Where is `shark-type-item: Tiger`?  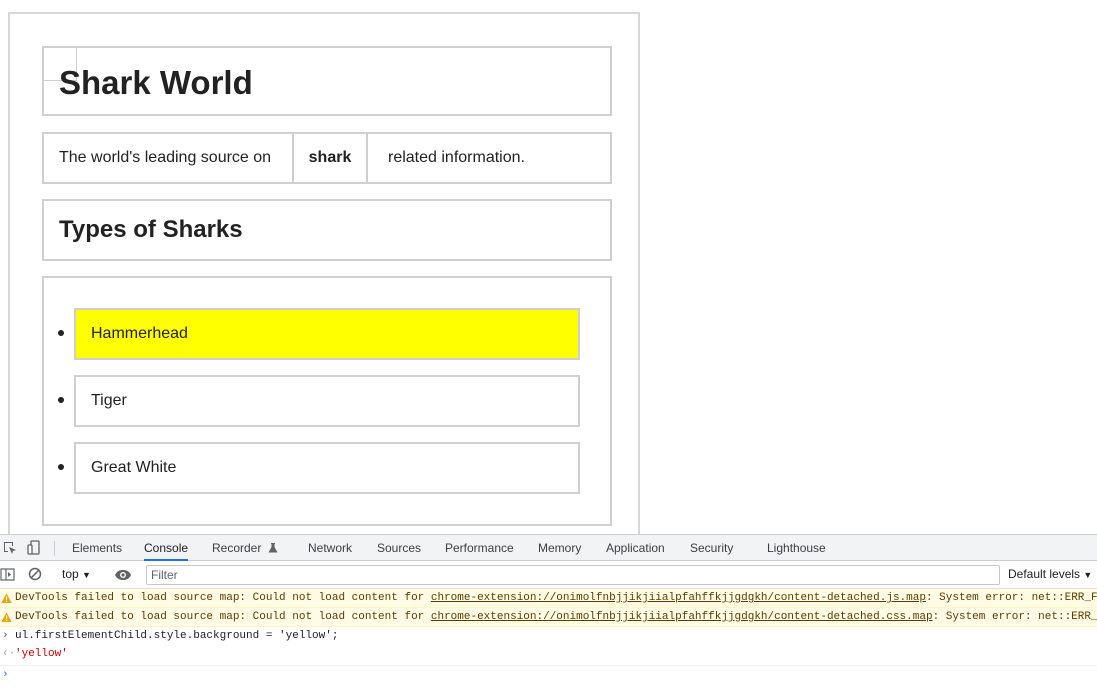
shark-type-item: Tiger is located at coordinates (327, 401).